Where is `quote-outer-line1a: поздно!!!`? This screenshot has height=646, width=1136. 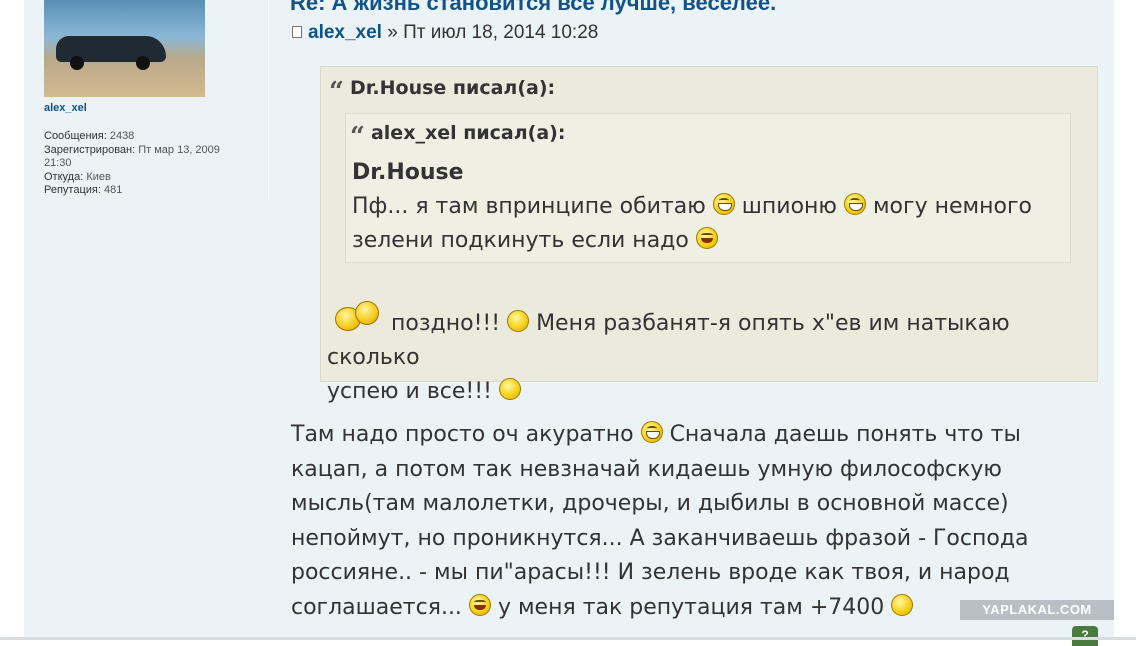 quote-outer-line1a: поздно!!! is located at coordinates (446, 323).